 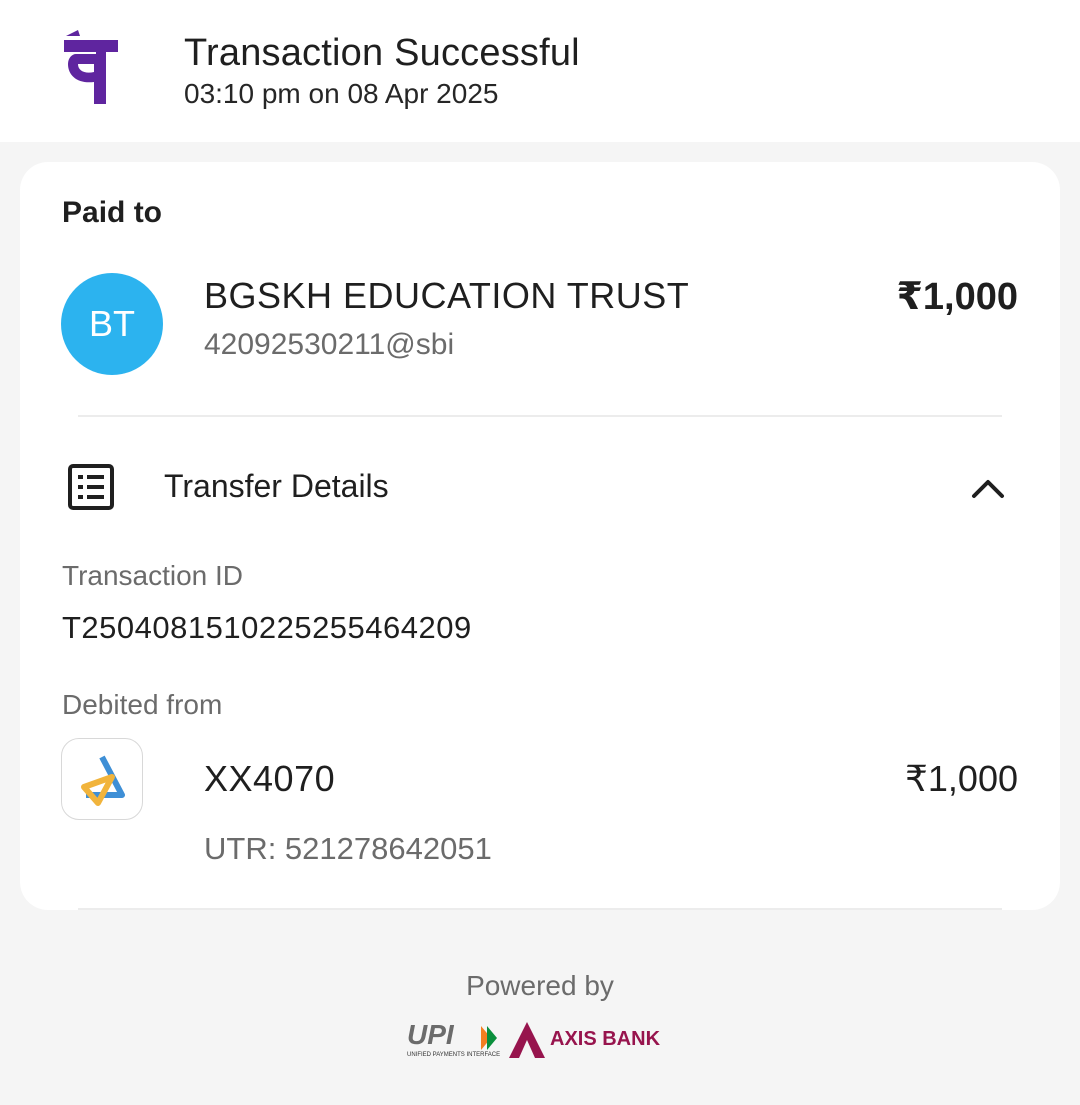 I want to click on upi-logo-icon: UPI UNIFIED PAYMENTS INTERFACE, so click(x=453, y=1038).